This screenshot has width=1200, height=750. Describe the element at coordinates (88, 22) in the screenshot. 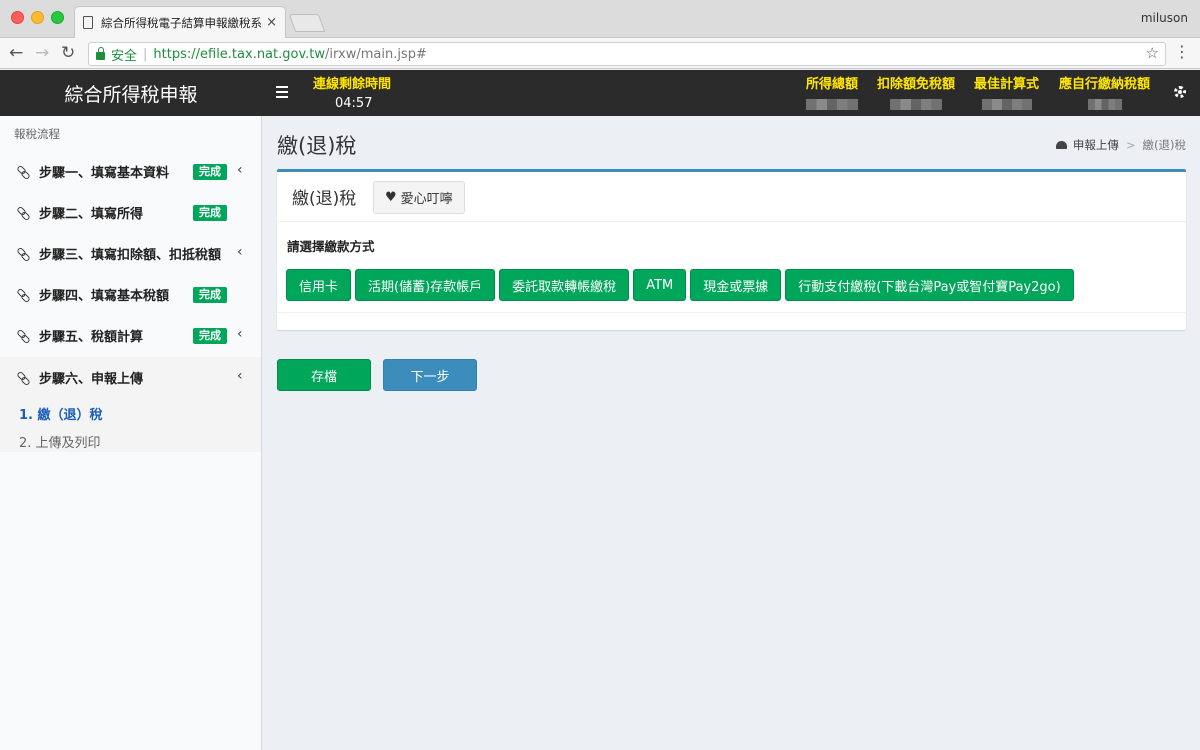

I see `document-icon` at that location.